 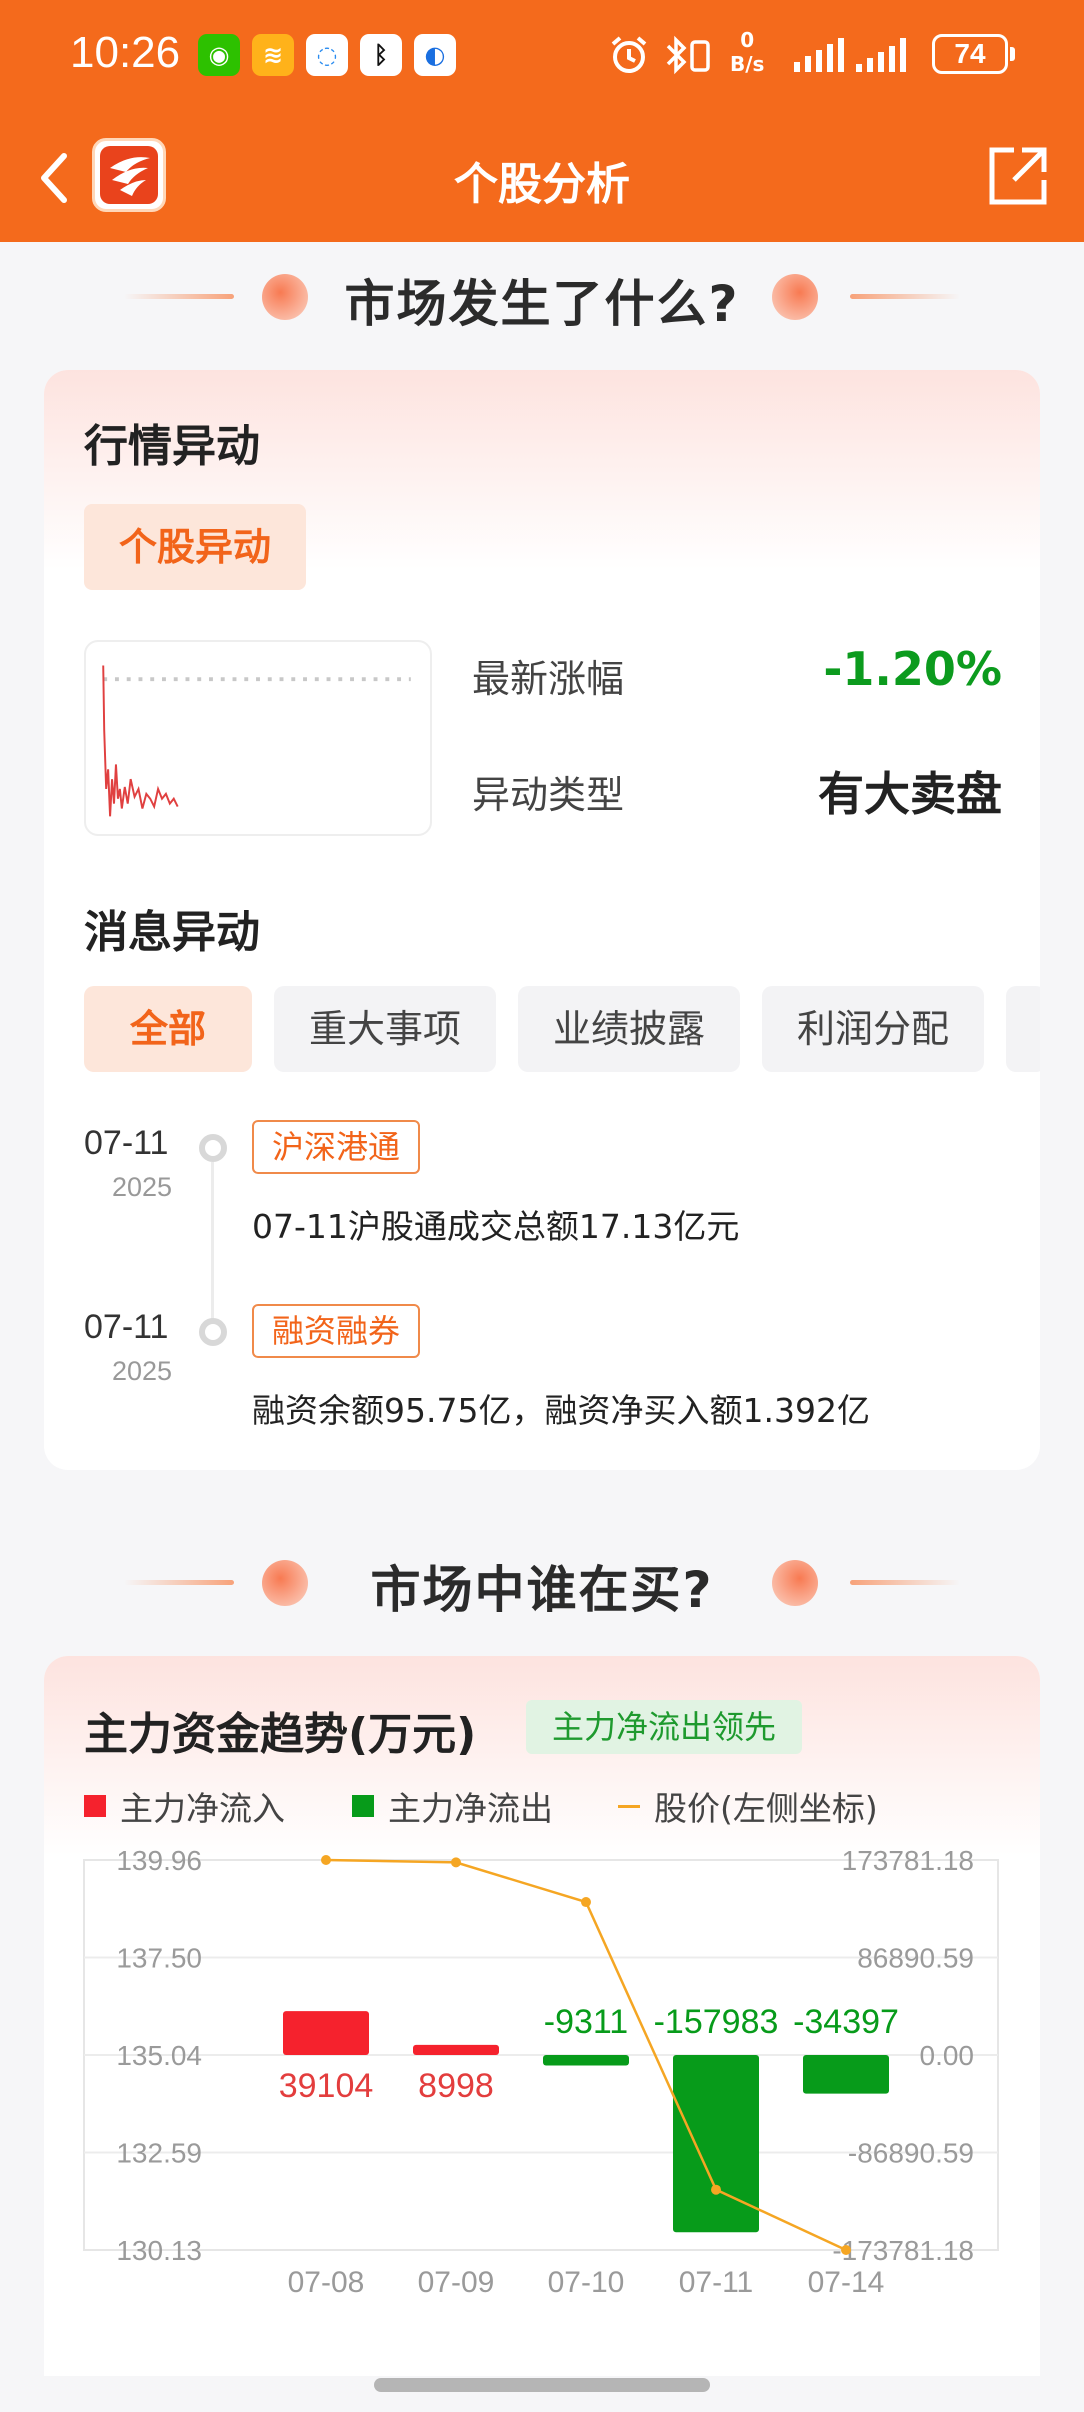 I want to click on right-axis-tick: -86890.59, so click(x=911, y=2153).